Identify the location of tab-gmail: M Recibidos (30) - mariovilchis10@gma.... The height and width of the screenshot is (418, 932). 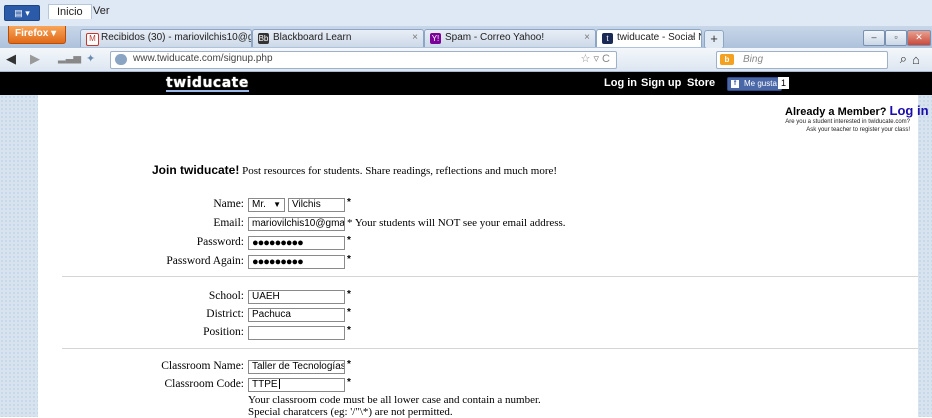
(166, 38).